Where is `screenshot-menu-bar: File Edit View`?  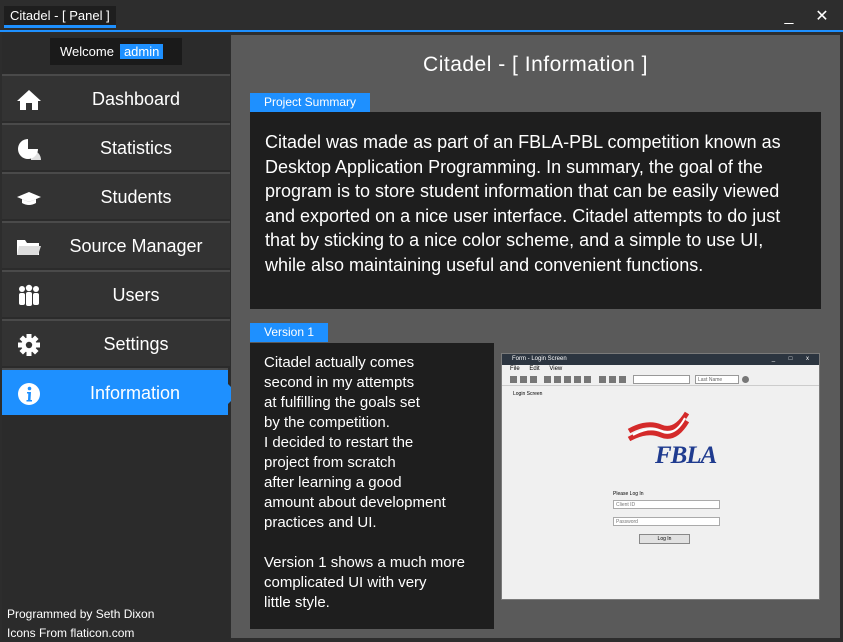 screenshot-menu-bar: File Edit View is located at coordinates (536, 369).